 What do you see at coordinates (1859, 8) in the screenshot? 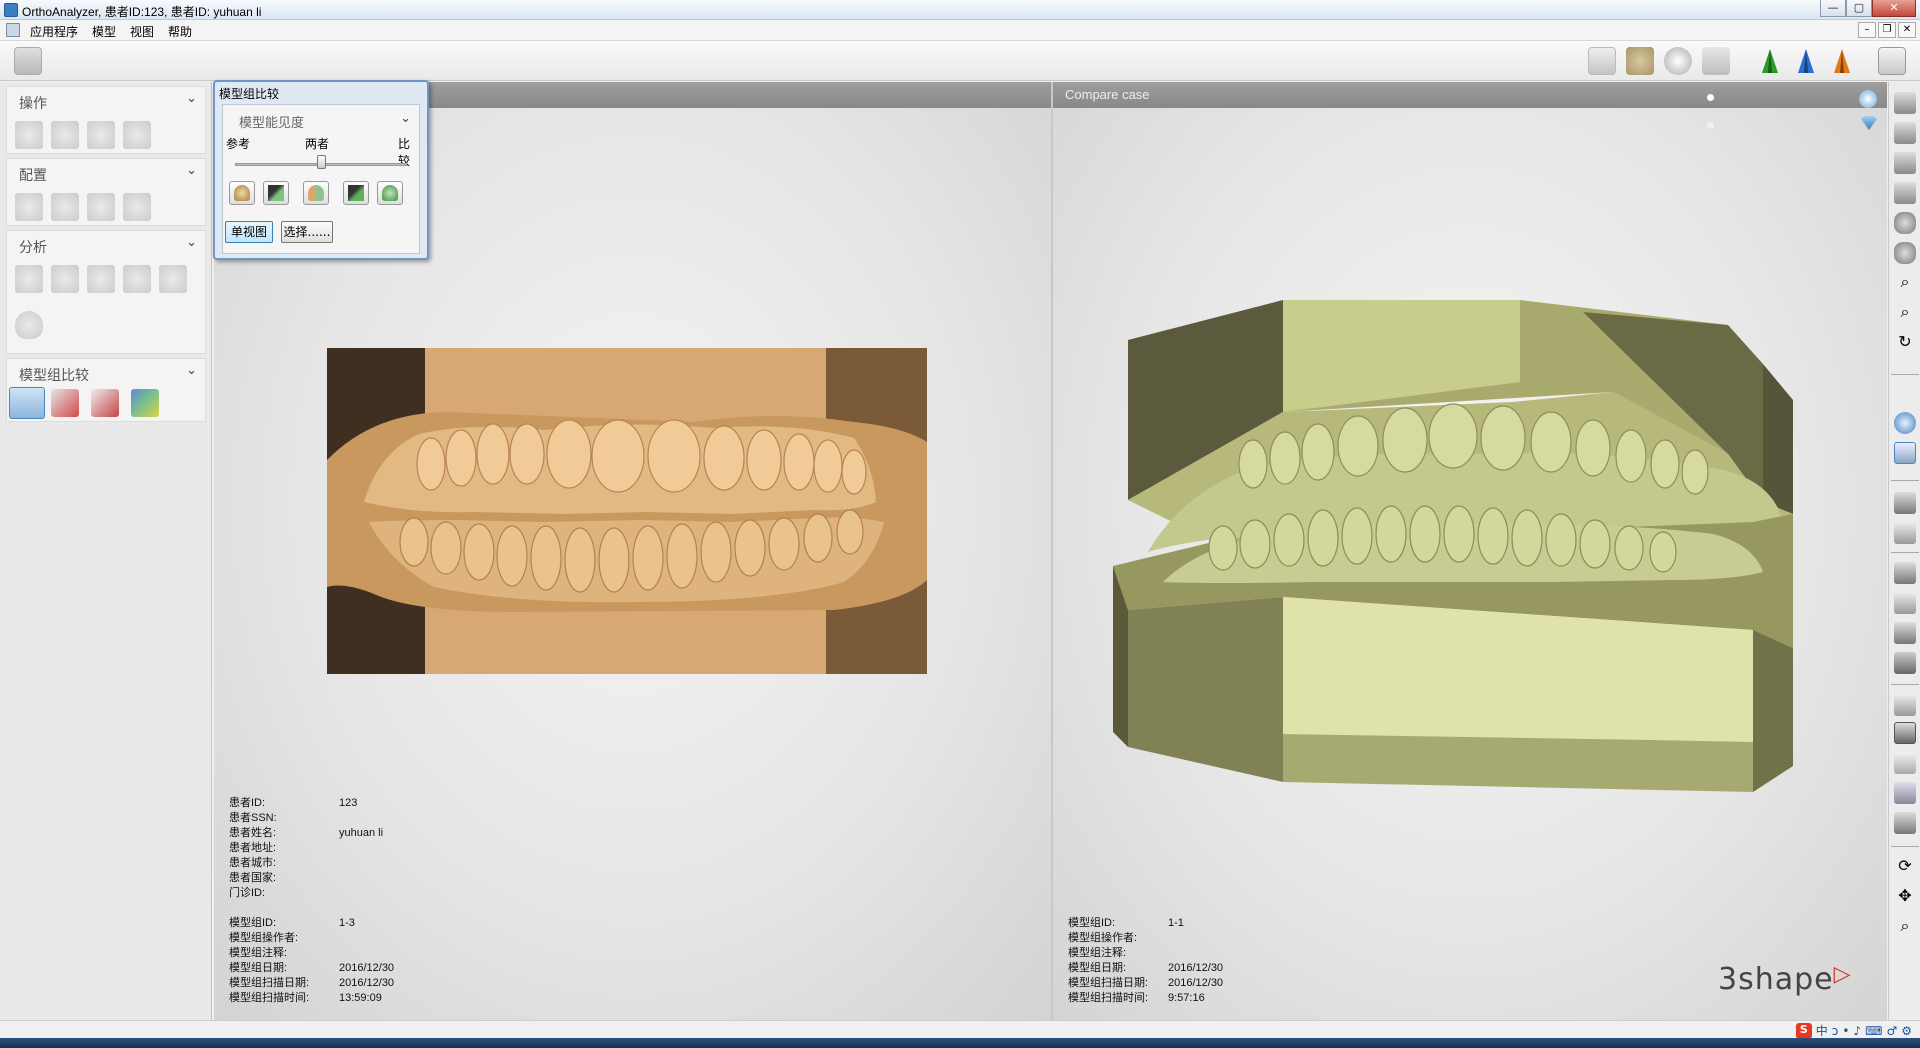
I see `maximize-button: ▢` at bounding box center [1859, 8].